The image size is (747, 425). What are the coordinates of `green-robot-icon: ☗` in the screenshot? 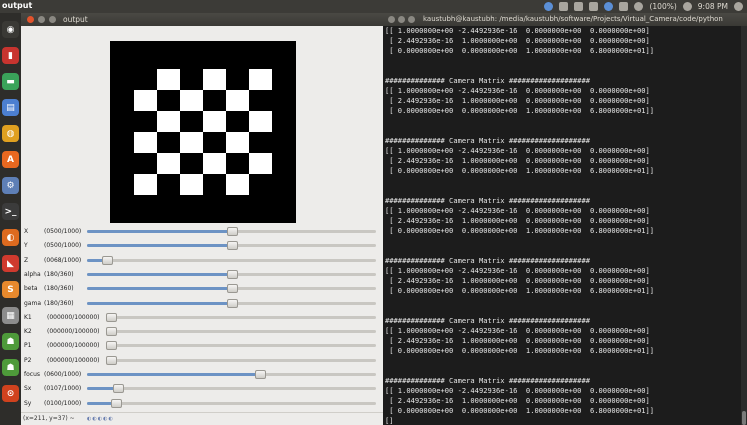 It's located at (10, 341).